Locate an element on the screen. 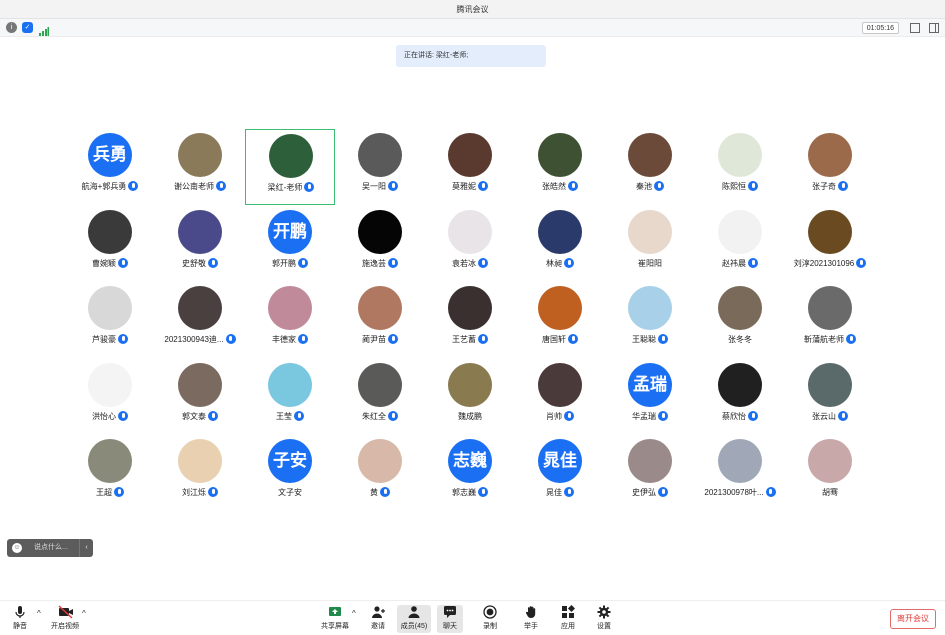 Image resolution: width=945 pixels, height=635 pixels. participant-tile: 林昶 is located at coordinates (560, 244).